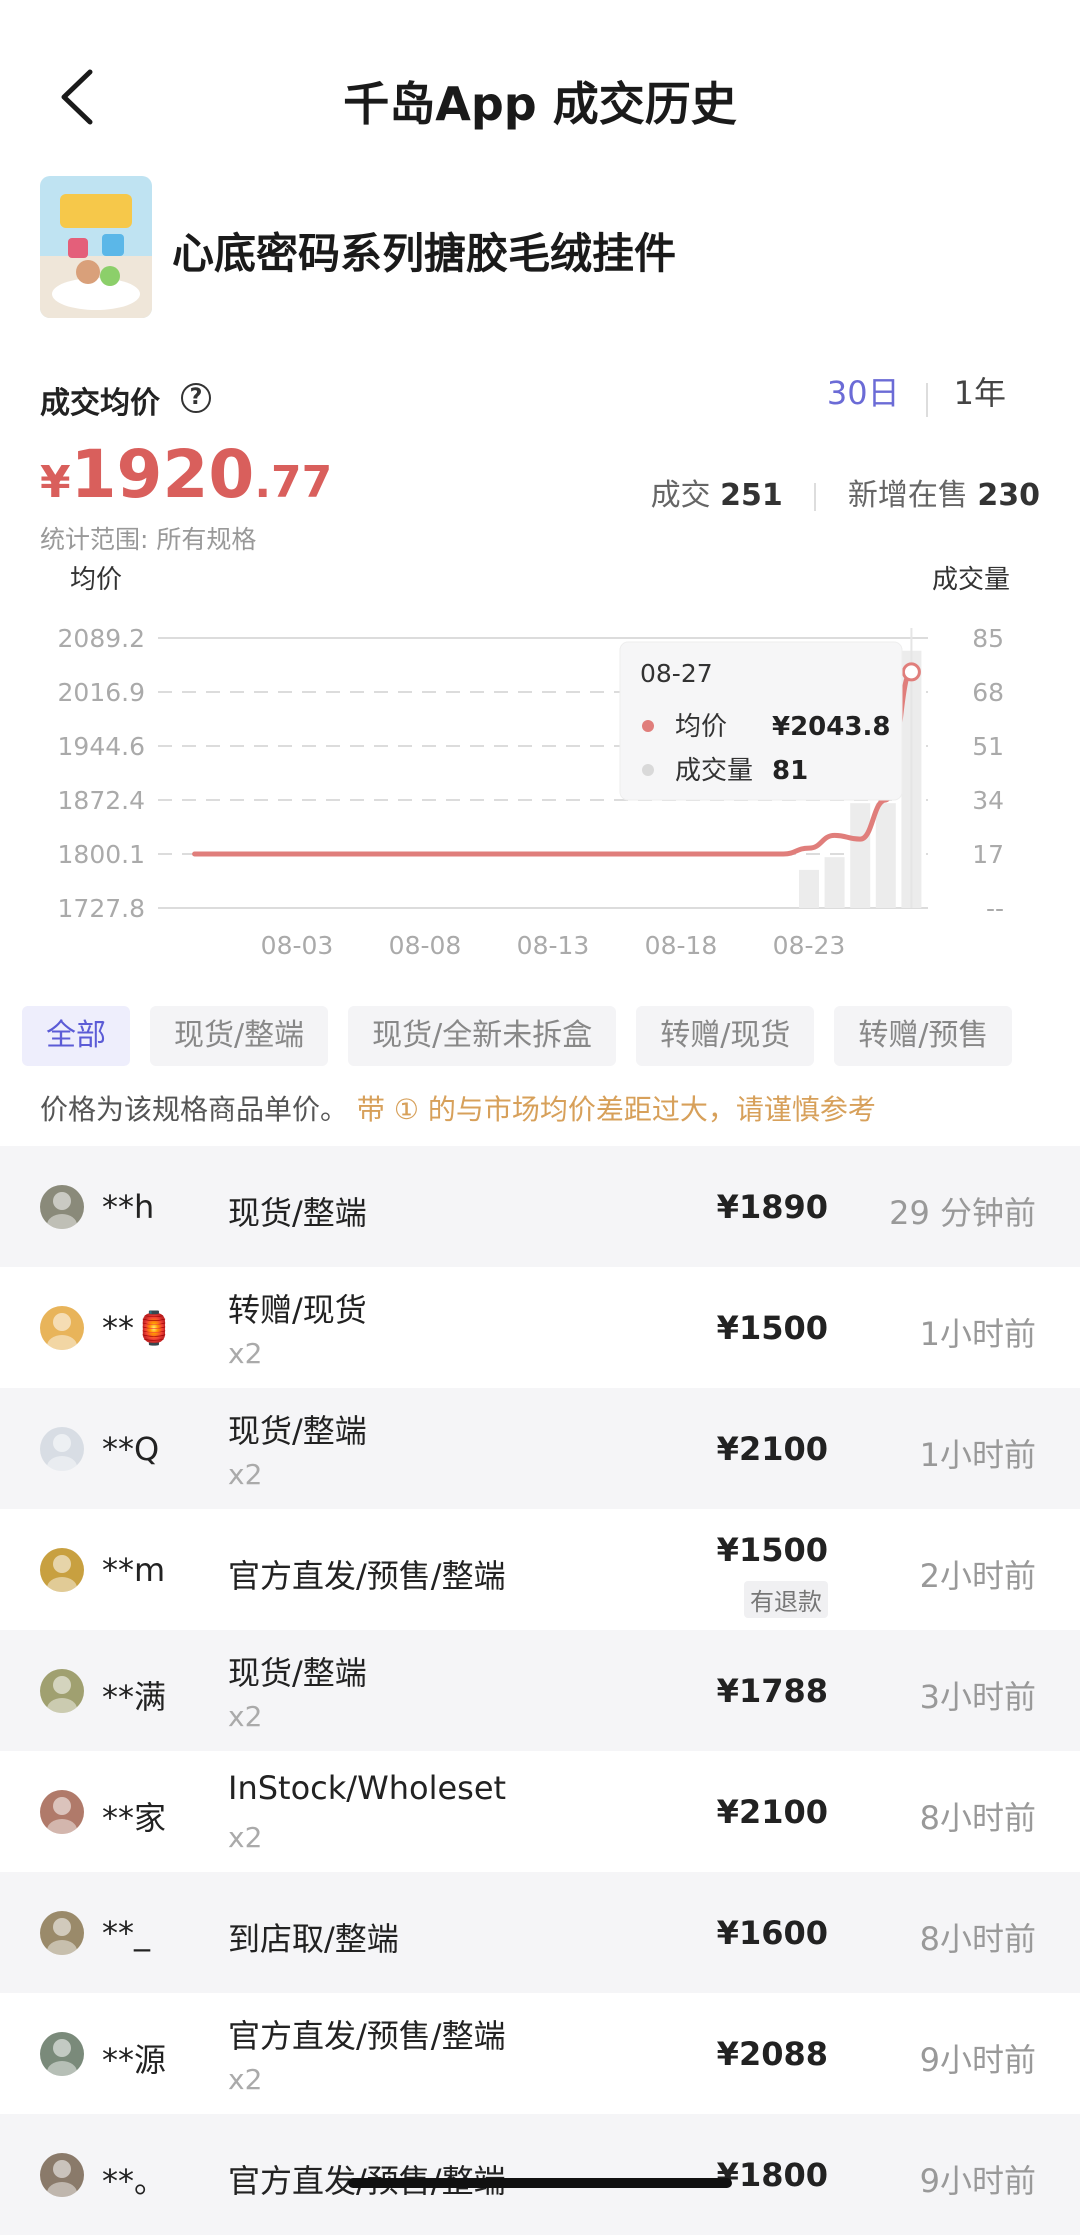 The width and height of the screenshot is (1080, 2235). What do you see at coordinates (313, 1939) in the screenshot?
I see `spec-label: 到店取/整端` at bounding box center [313, 1939].